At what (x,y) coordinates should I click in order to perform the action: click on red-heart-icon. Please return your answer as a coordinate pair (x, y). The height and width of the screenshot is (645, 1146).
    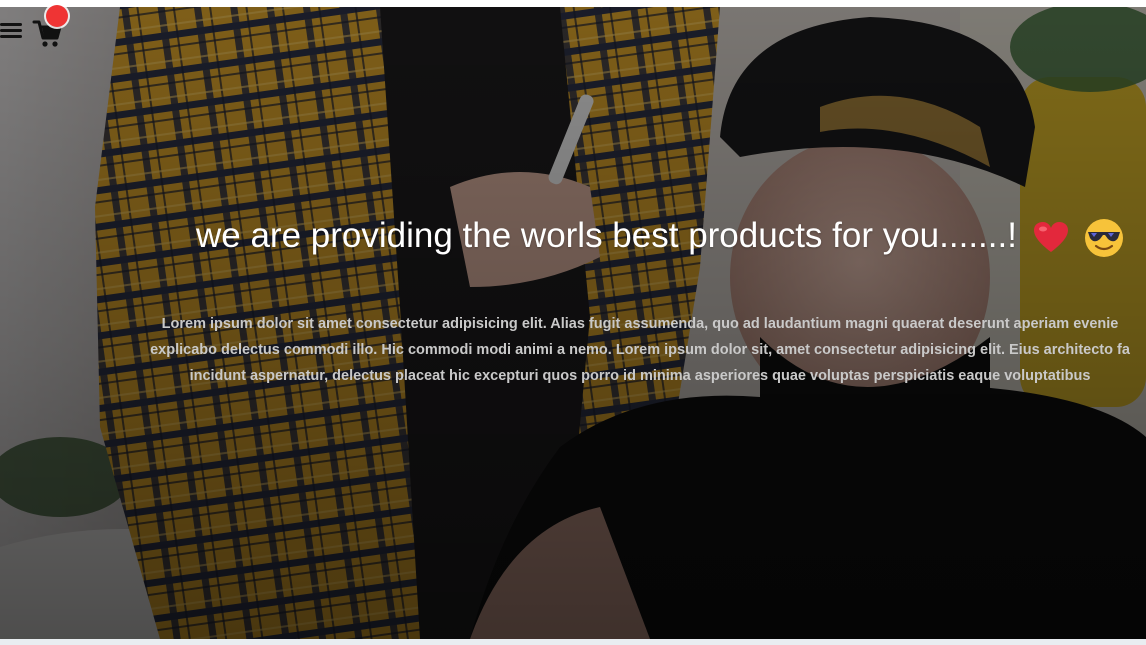
    Looking at the image, I should click on (1050, 236).